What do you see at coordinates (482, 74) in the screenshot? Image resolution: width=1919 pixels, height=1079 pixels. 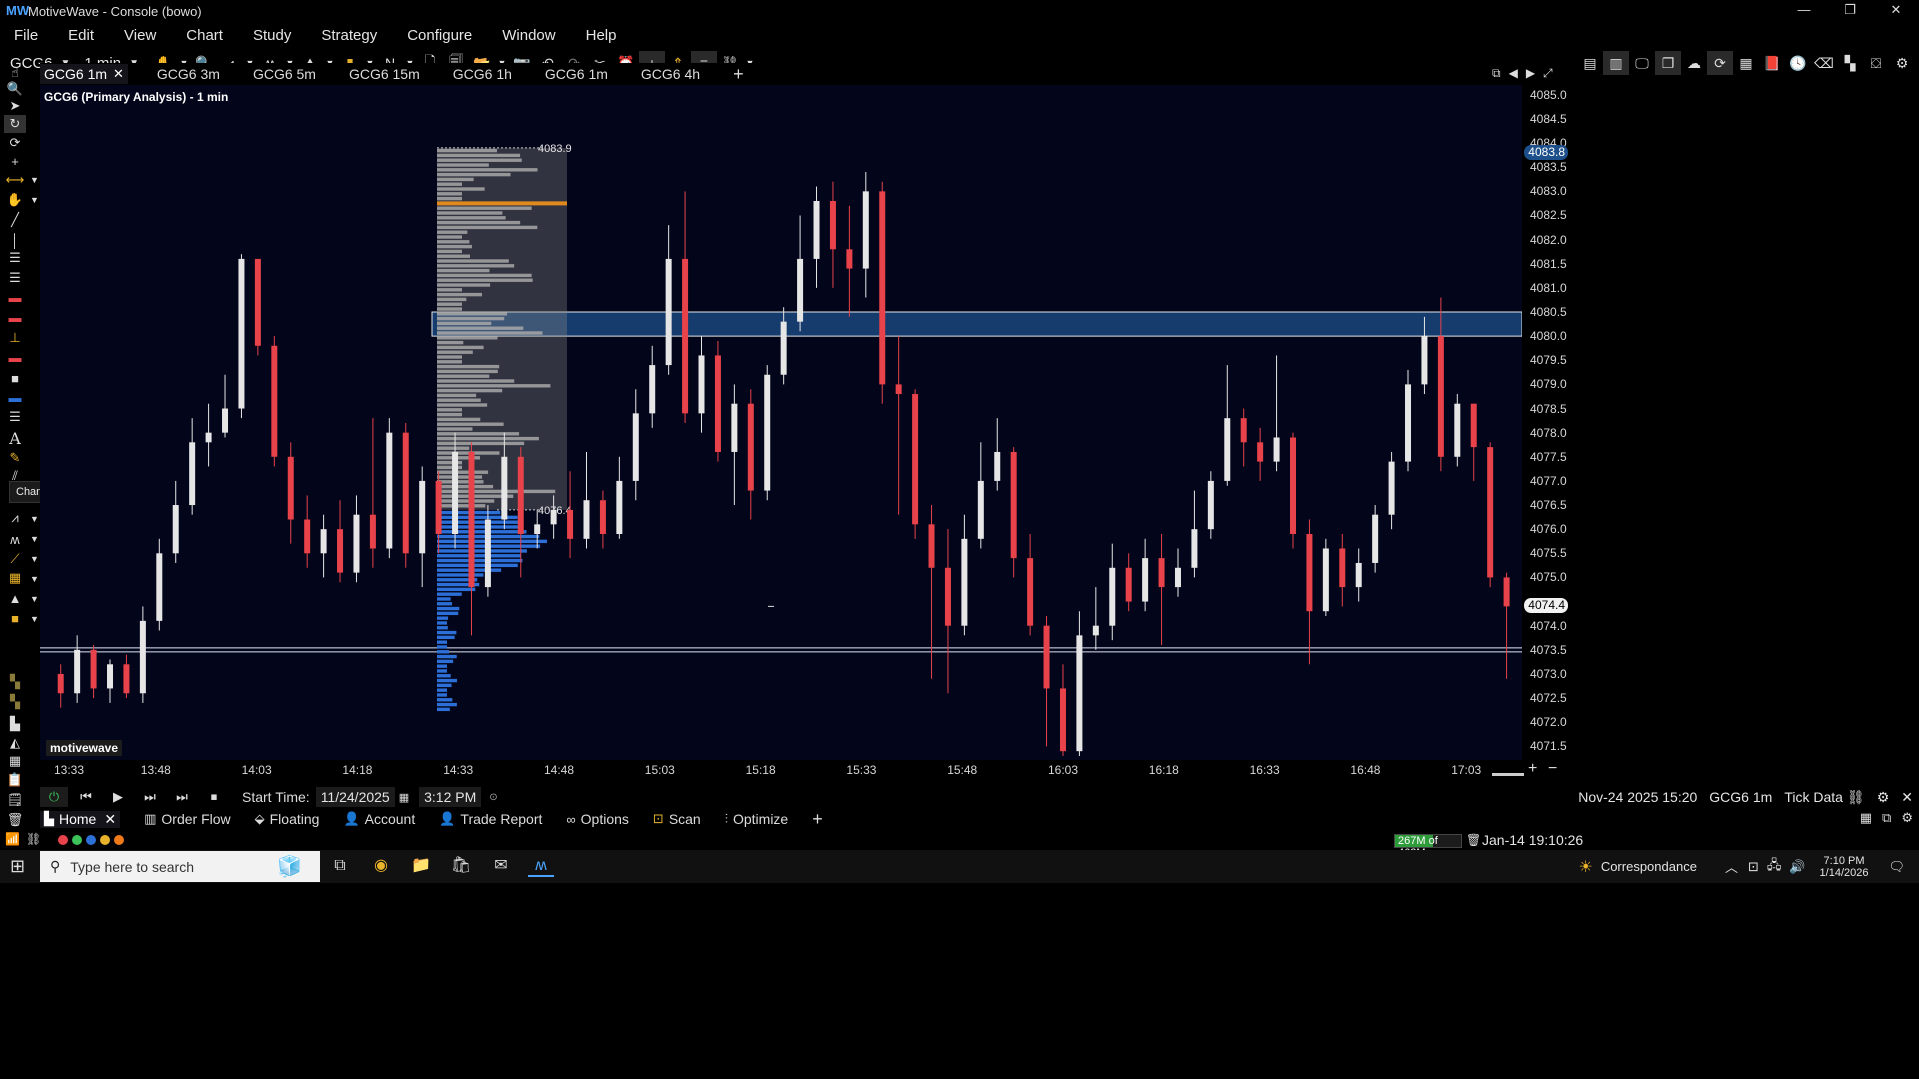 I see `tab-gcg6-1h: GCG6 1h` at bounding box center [482, 74].